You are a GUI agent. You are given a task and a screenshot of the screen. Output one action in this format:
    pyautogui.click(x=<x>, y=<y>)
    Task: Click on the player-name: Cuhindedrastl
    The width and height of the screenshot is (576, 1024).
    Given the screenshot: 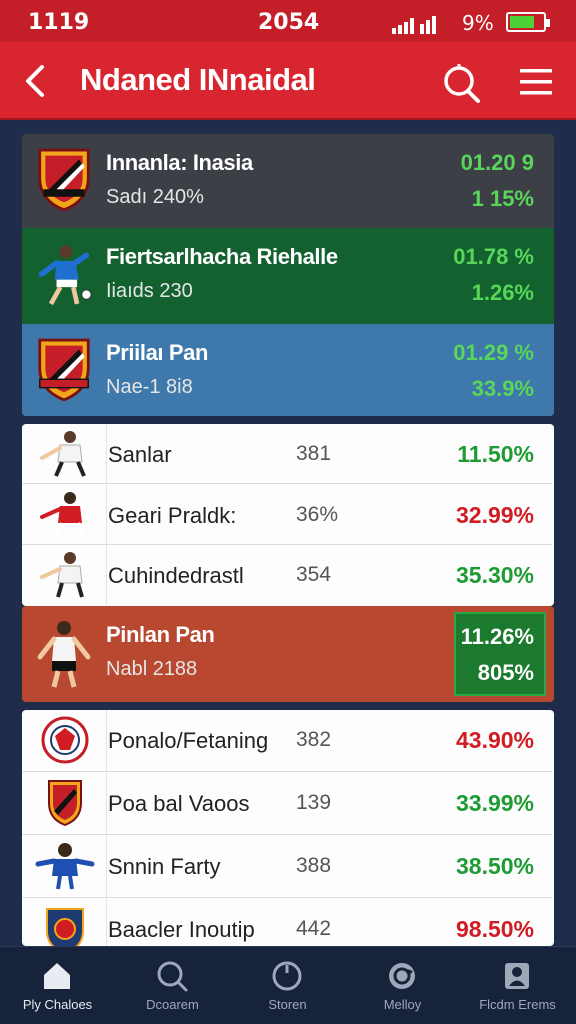 What is the action you would take?
    pyautogui.click(x=176, y=575)
    